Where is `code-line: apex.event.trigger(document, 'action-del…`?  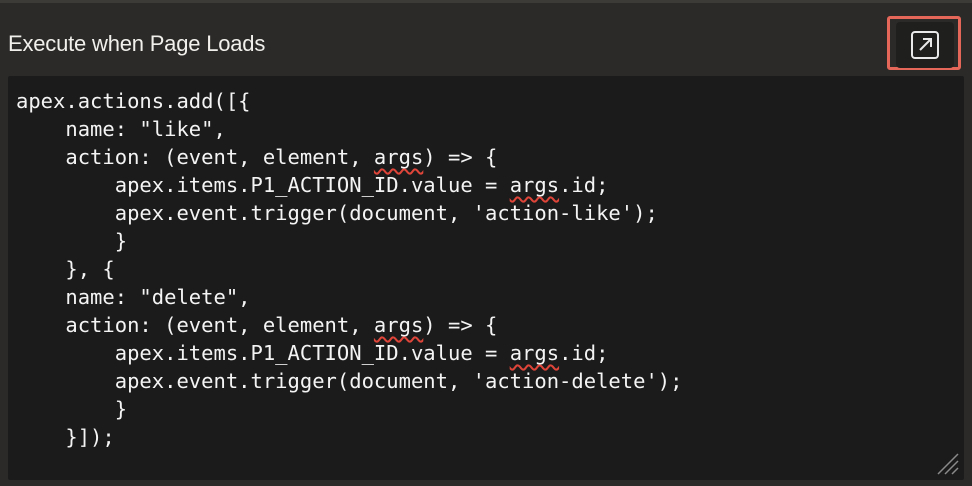 code-line: apex.event.trigger(document, 'action-del… is located at coordinates (349, 381).